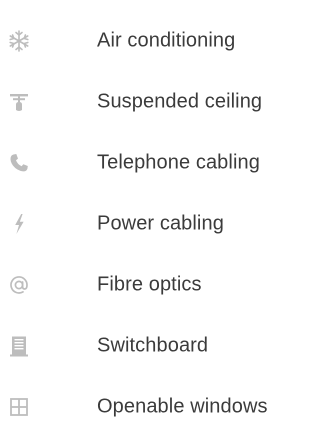 Image resolution: width=320 pixels, height=437 pixels. I want to click on list-item-air-conditioning: Air conditioning, so click(155, 40).